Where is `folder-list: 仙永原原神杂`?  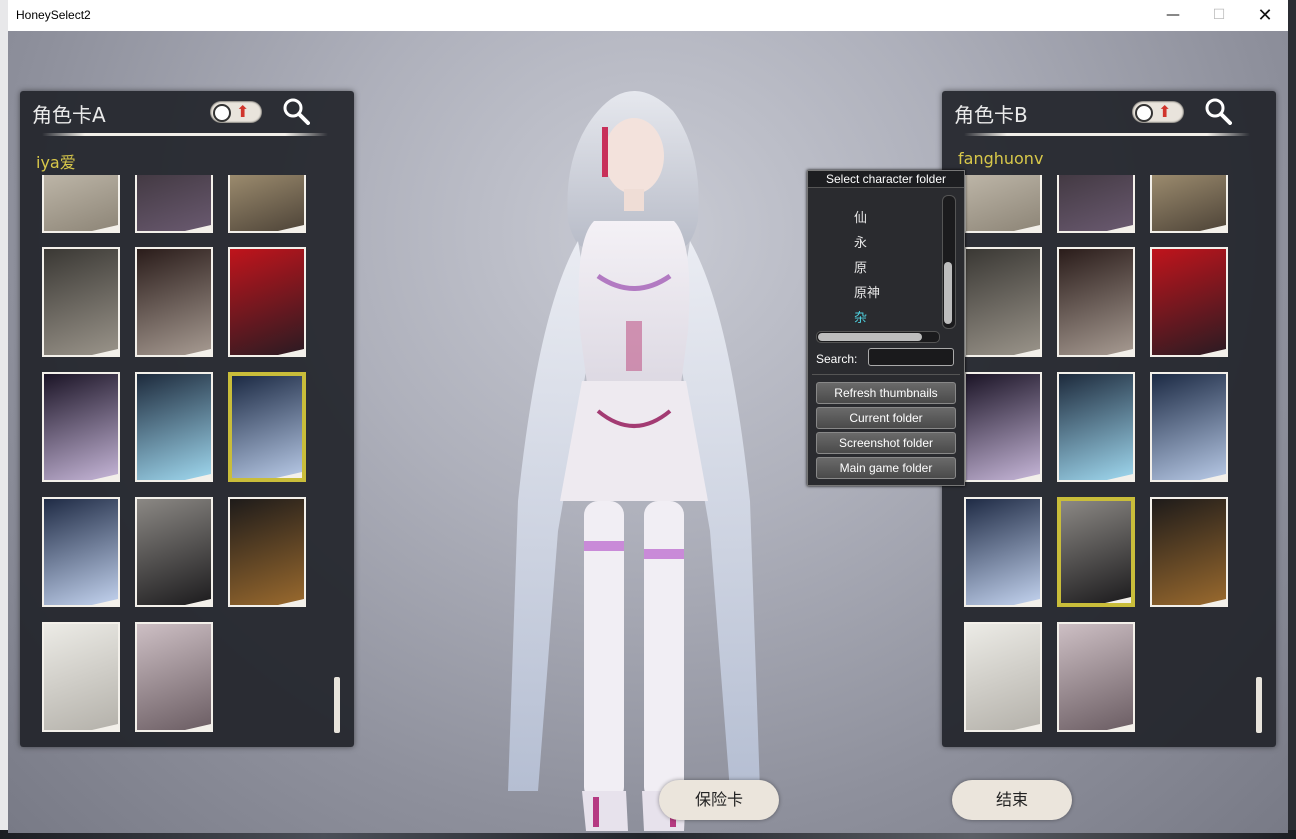
folder-list: 仙永原原神杂 is located at coordinates (877, 260).